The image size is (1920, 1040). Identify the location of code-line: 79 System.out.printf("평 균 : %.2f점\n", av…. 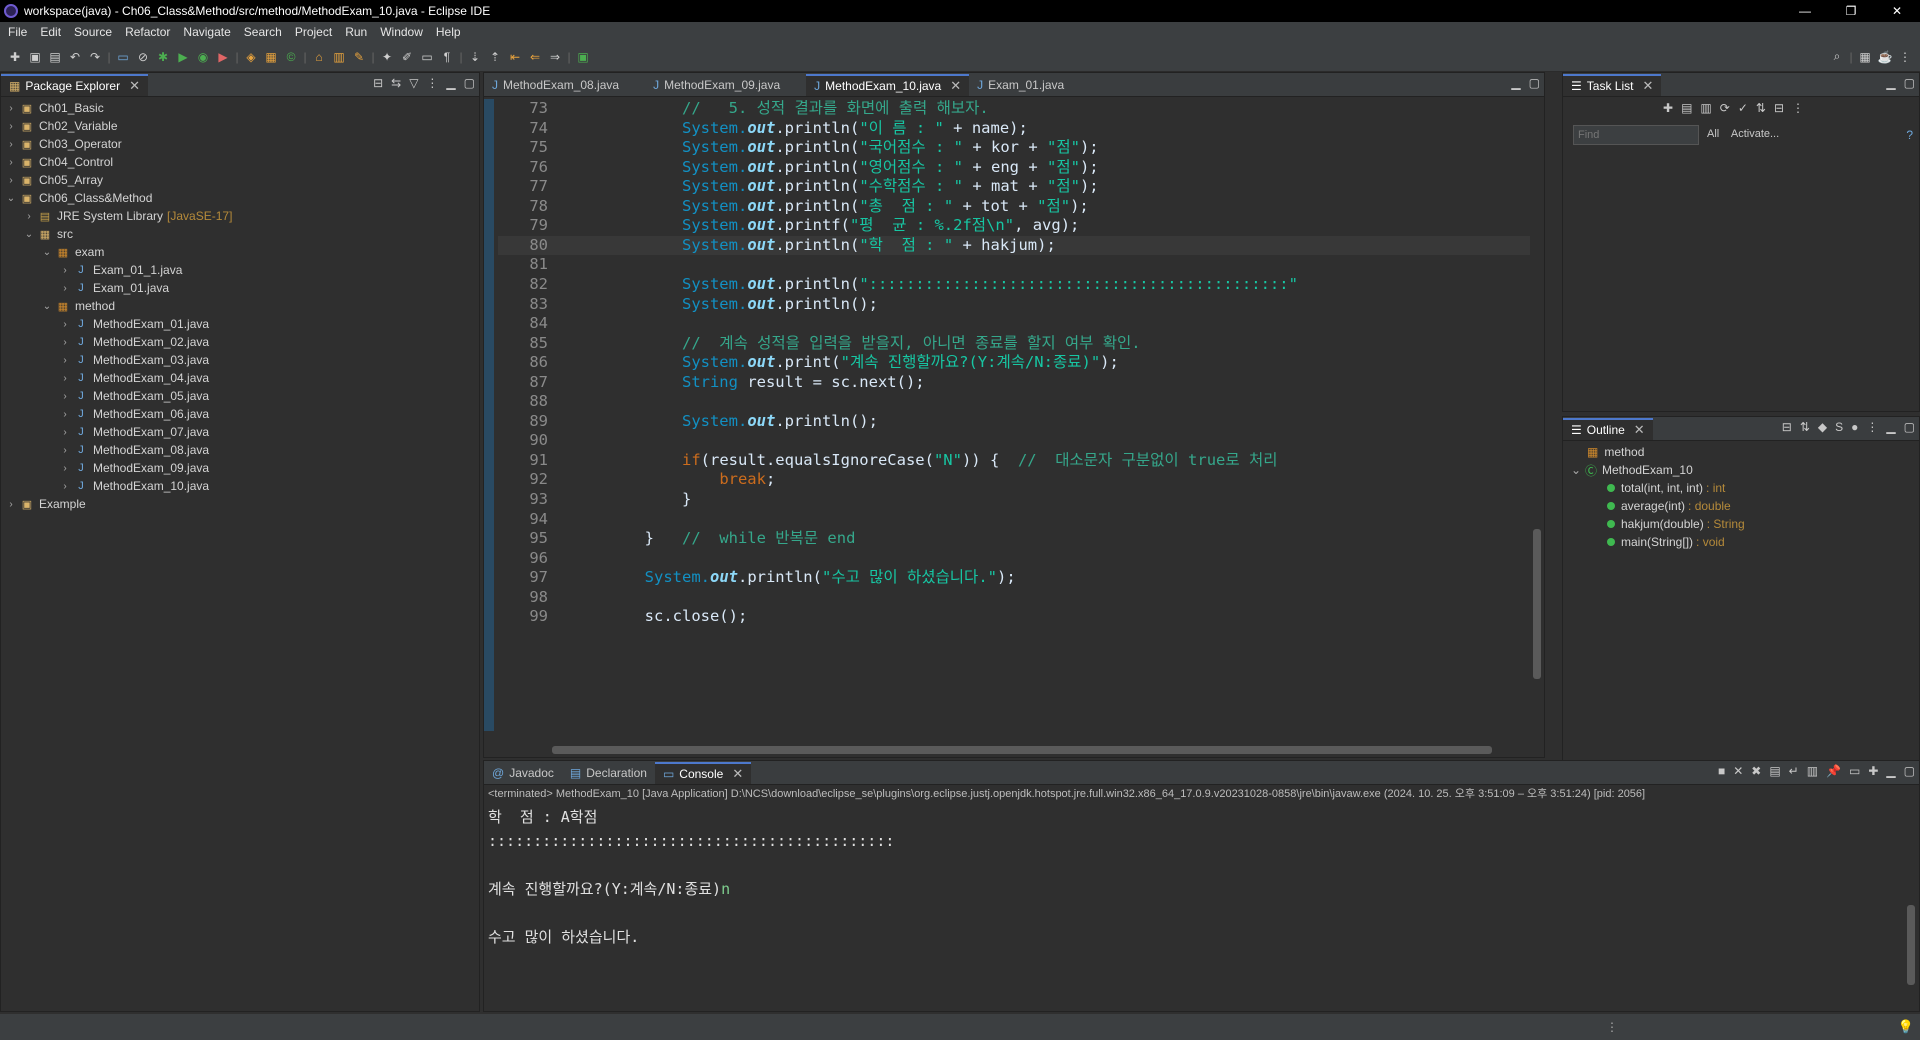
(1014, 226).